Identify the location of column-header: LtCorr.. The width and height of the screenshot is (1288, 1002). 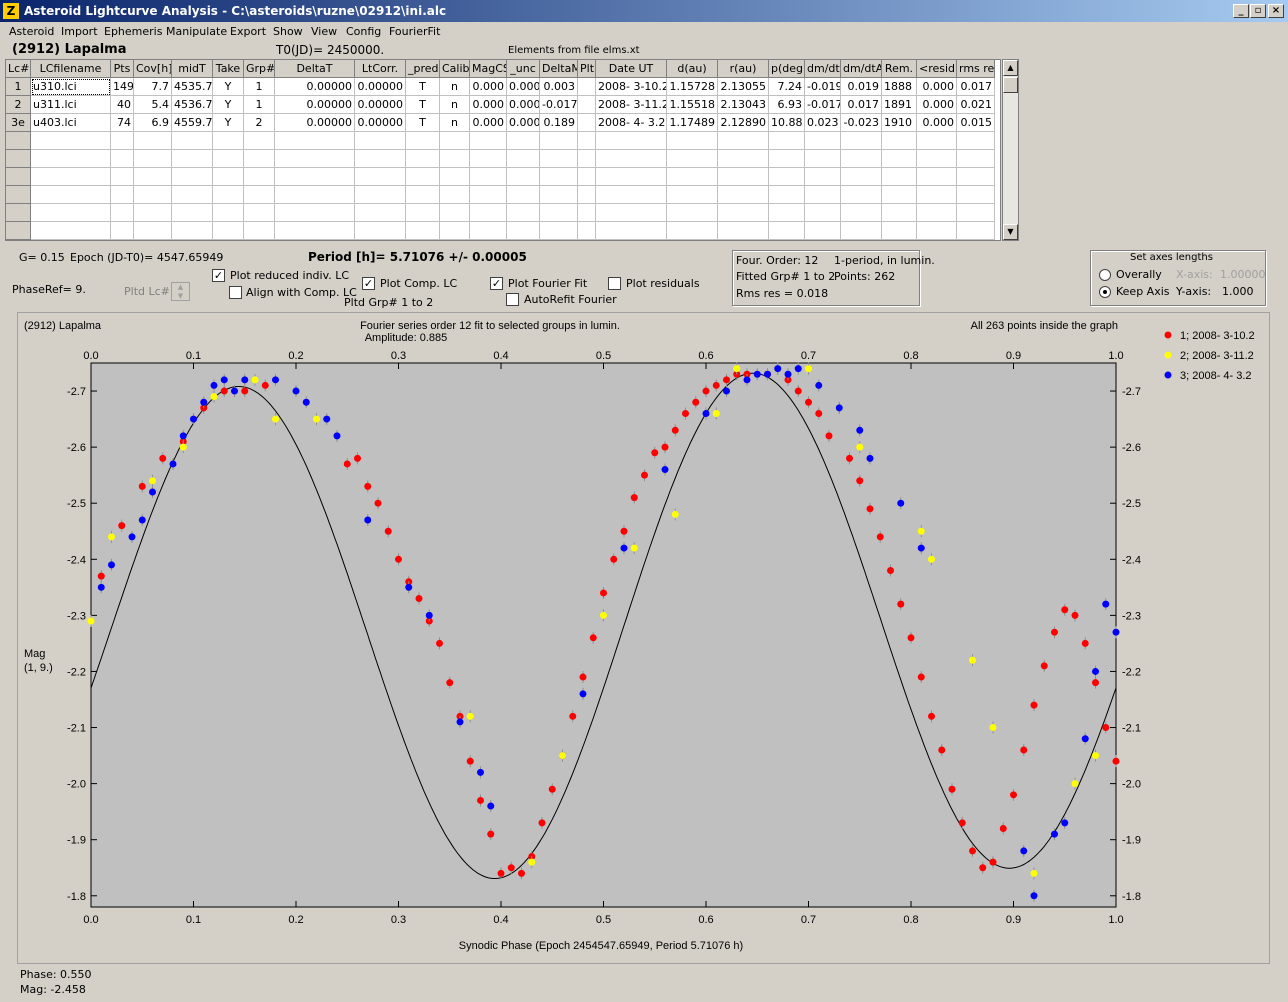
(380, 69).